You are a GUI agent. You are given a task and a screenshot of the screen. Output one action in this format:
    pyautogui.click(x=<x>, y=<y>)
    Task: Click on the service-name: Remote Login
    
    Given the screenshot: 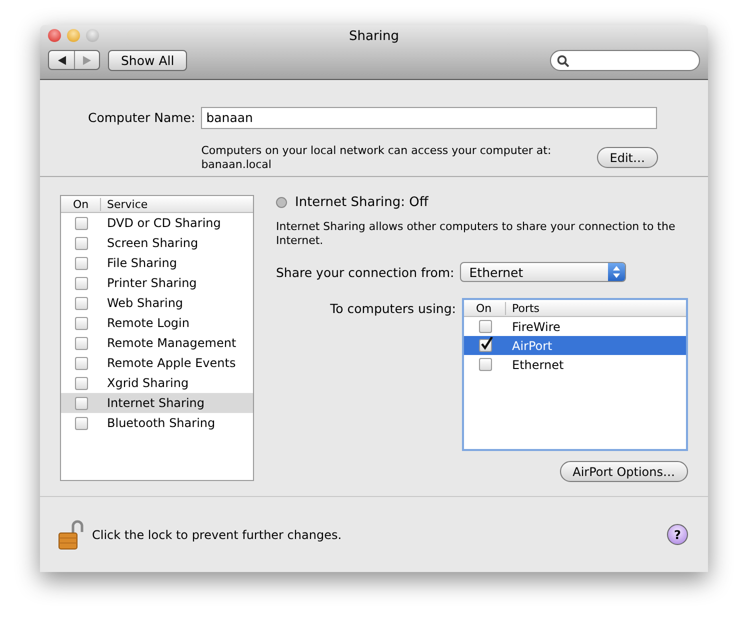 What is the action you would take?
    pyautogui.click(x=148, y=323)
    